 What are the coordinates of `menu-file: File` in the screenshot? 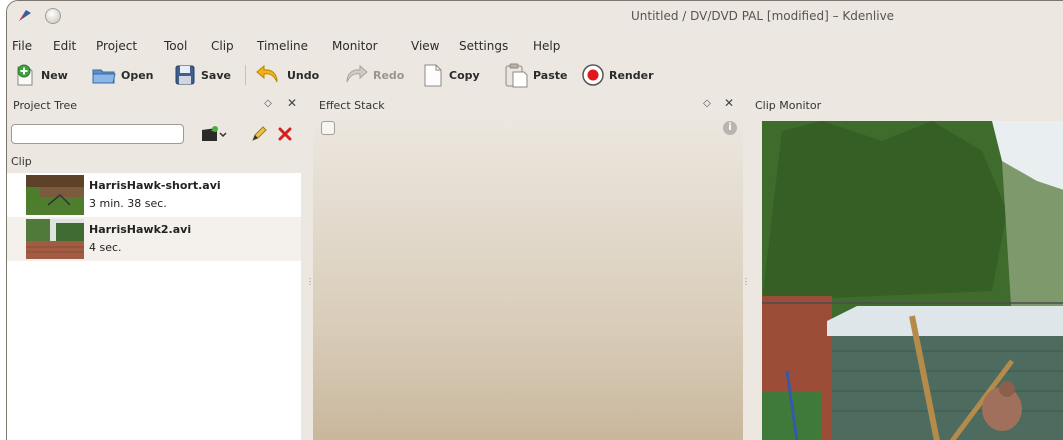 It's located at (22, 46).